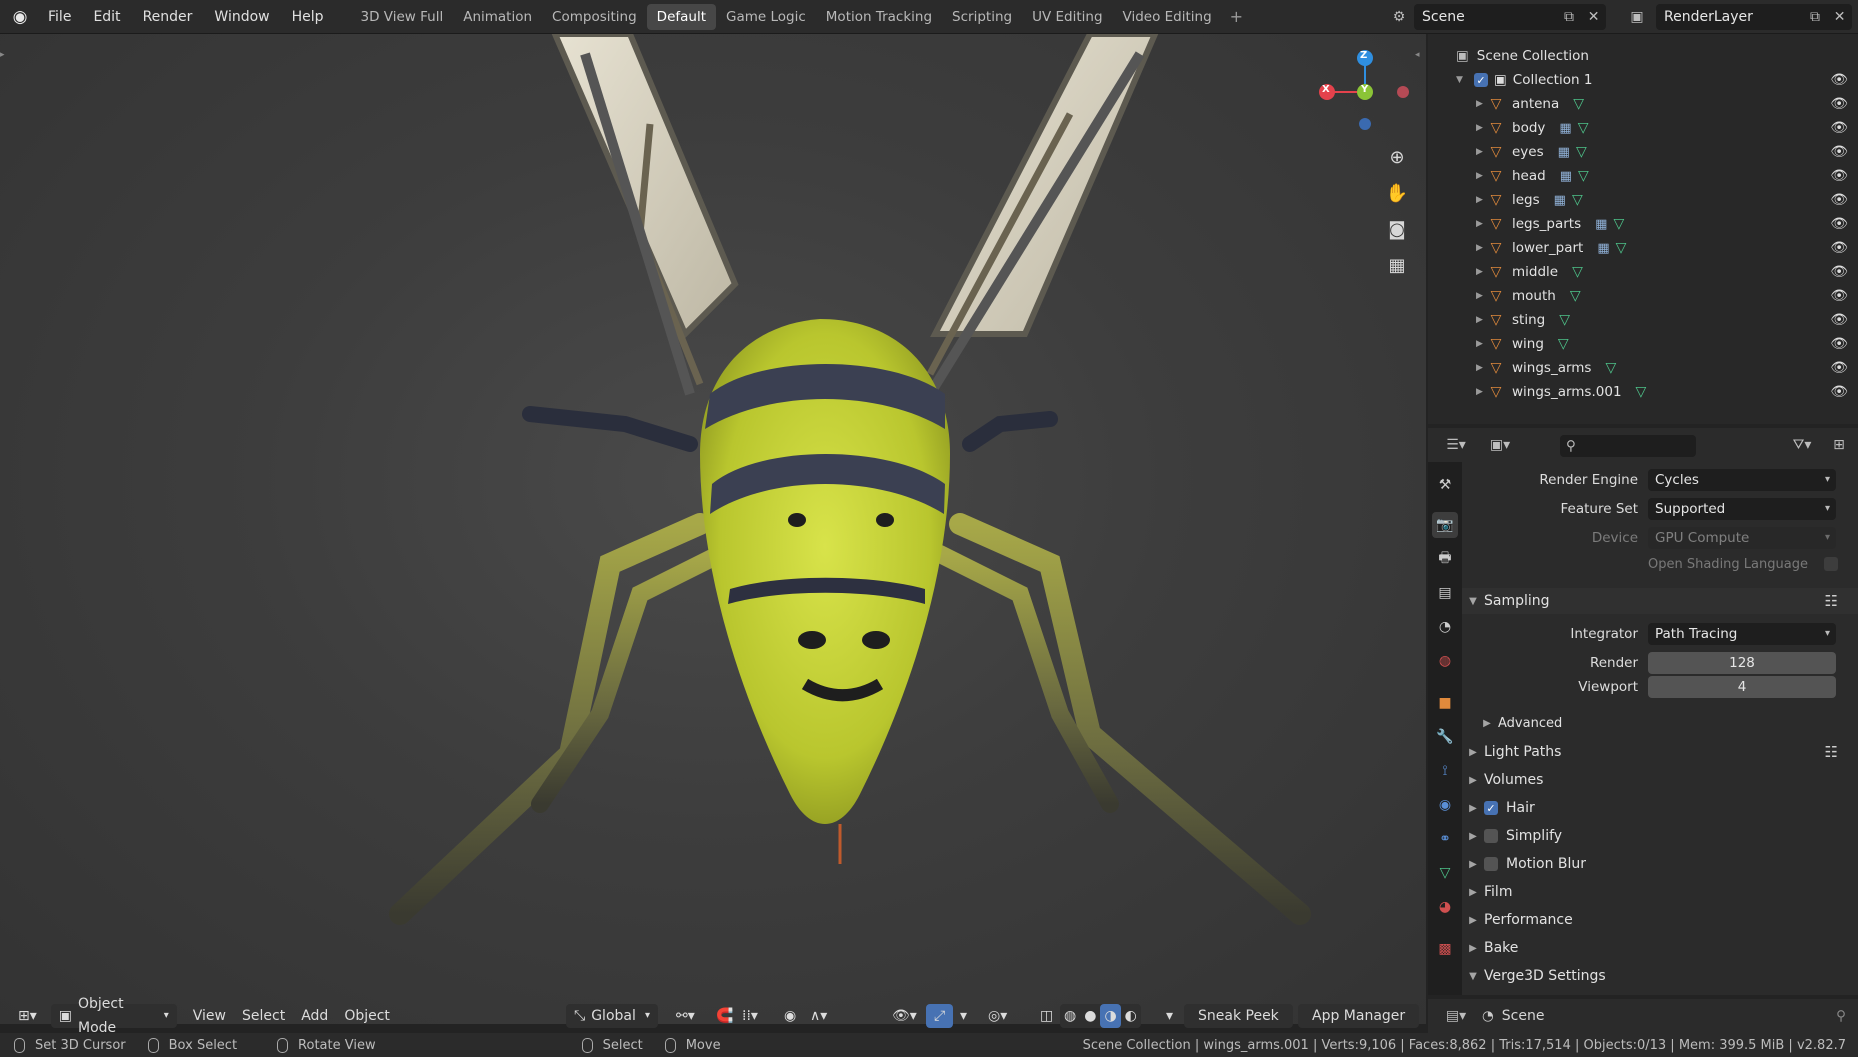 Image resolution: width=1858 pixels, height=1057 pixels. I want to click on simplify-panel: ▶ Simplify, so click(1660, 836).